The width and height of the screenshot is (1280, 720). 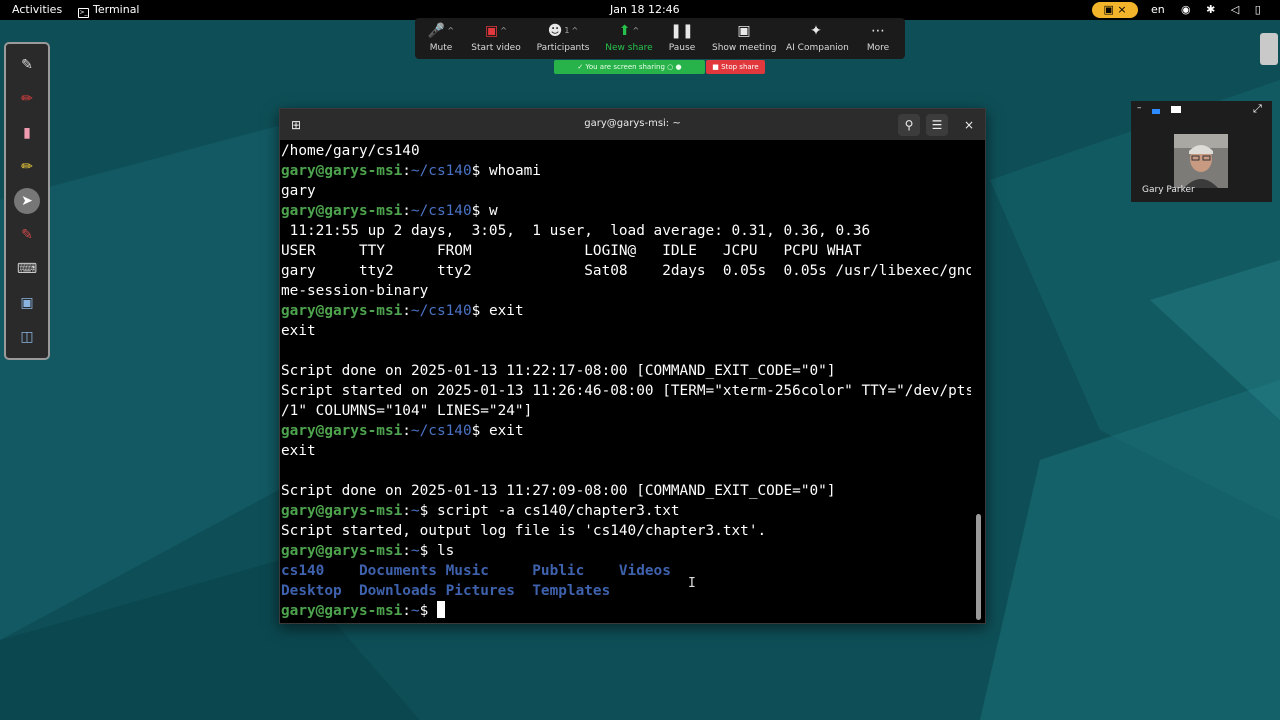 I want to click on clock: Jan 18 12:46, so click(x=645, y=9).